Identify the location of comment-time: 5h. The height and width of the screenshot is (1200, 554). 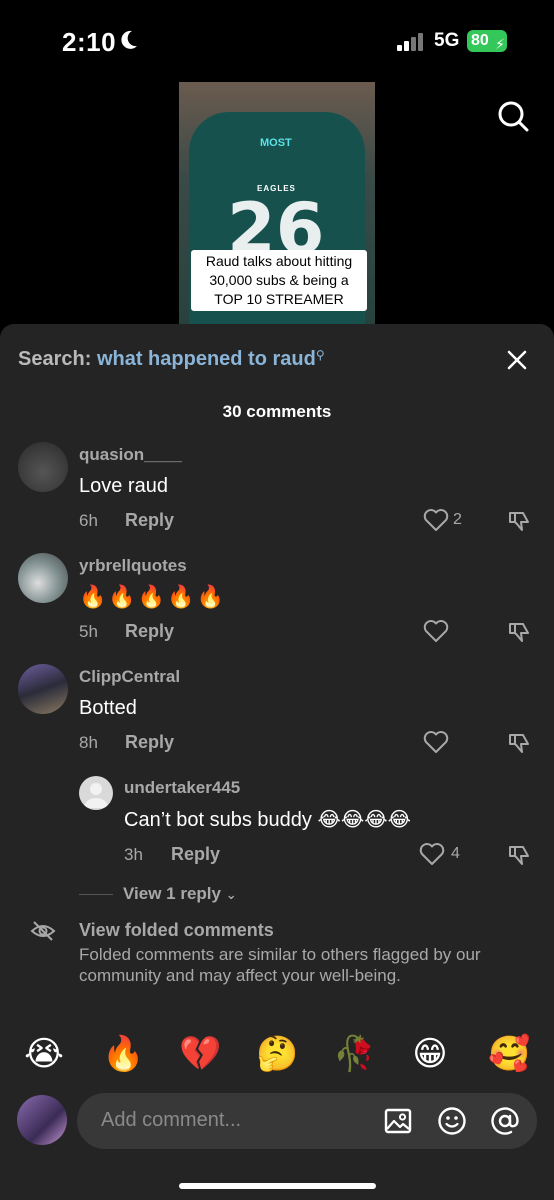
(88, 631).